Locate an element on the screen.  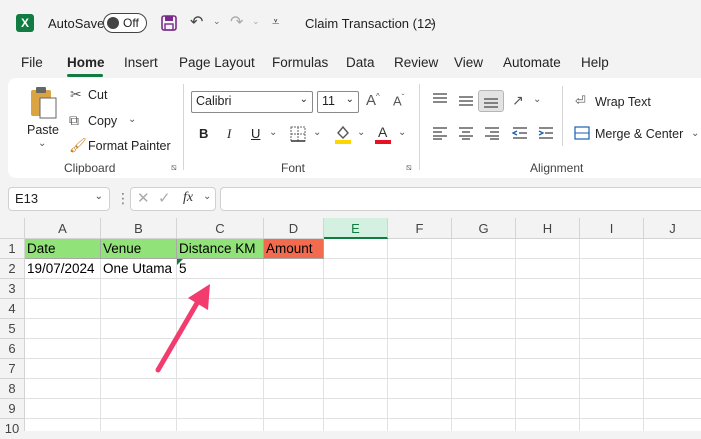
insert-function-icon: fx is located at coordinates (188, 198).